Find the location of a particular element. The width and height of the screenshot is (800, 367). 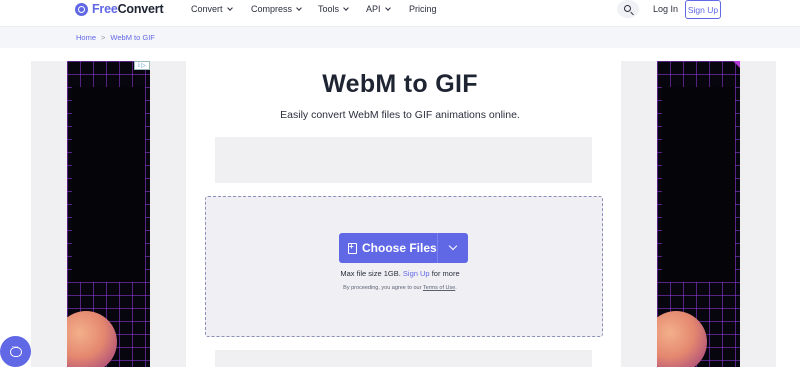

breadcrumb: Home > WebM to GIF is located at coordinates (115, 37).